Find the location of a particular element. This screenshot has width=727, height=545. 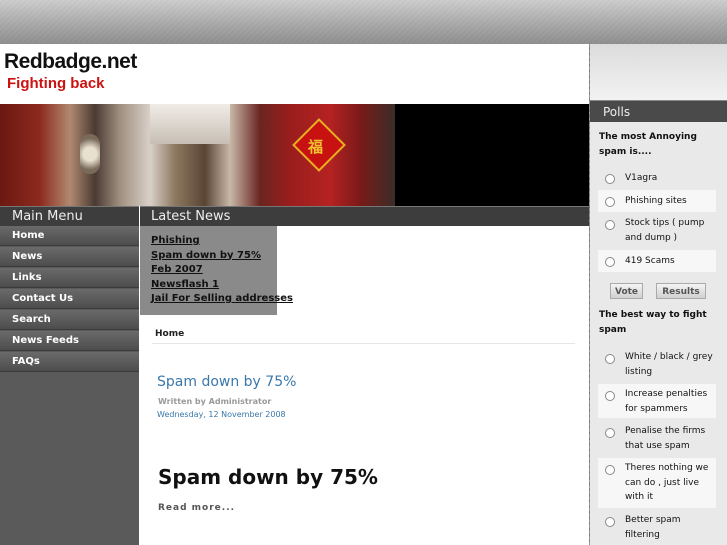

poll-option: White / black / grey listing is located at coordinates (657, 364).